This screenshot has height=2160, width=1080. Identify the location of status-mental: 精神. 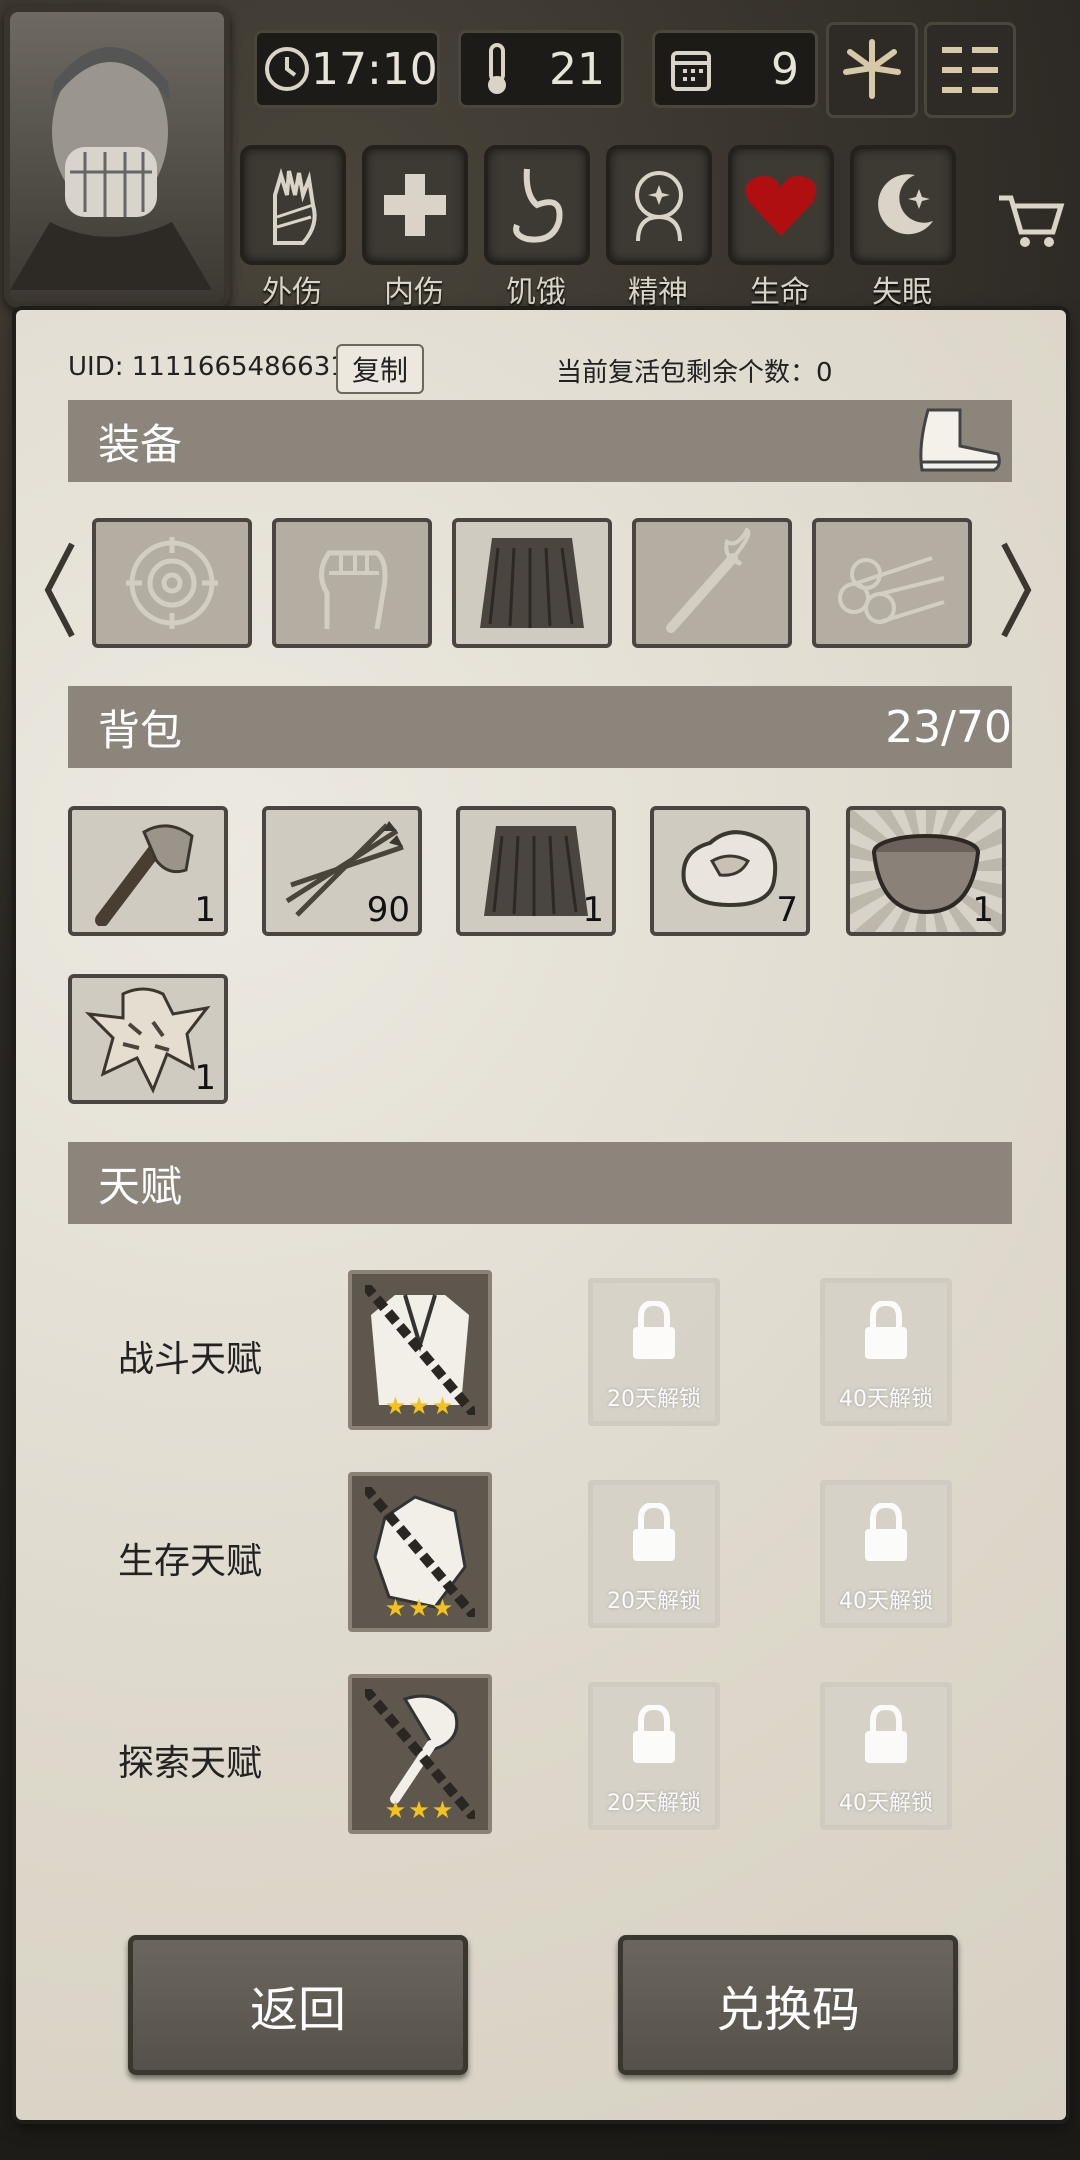
(659, 228).